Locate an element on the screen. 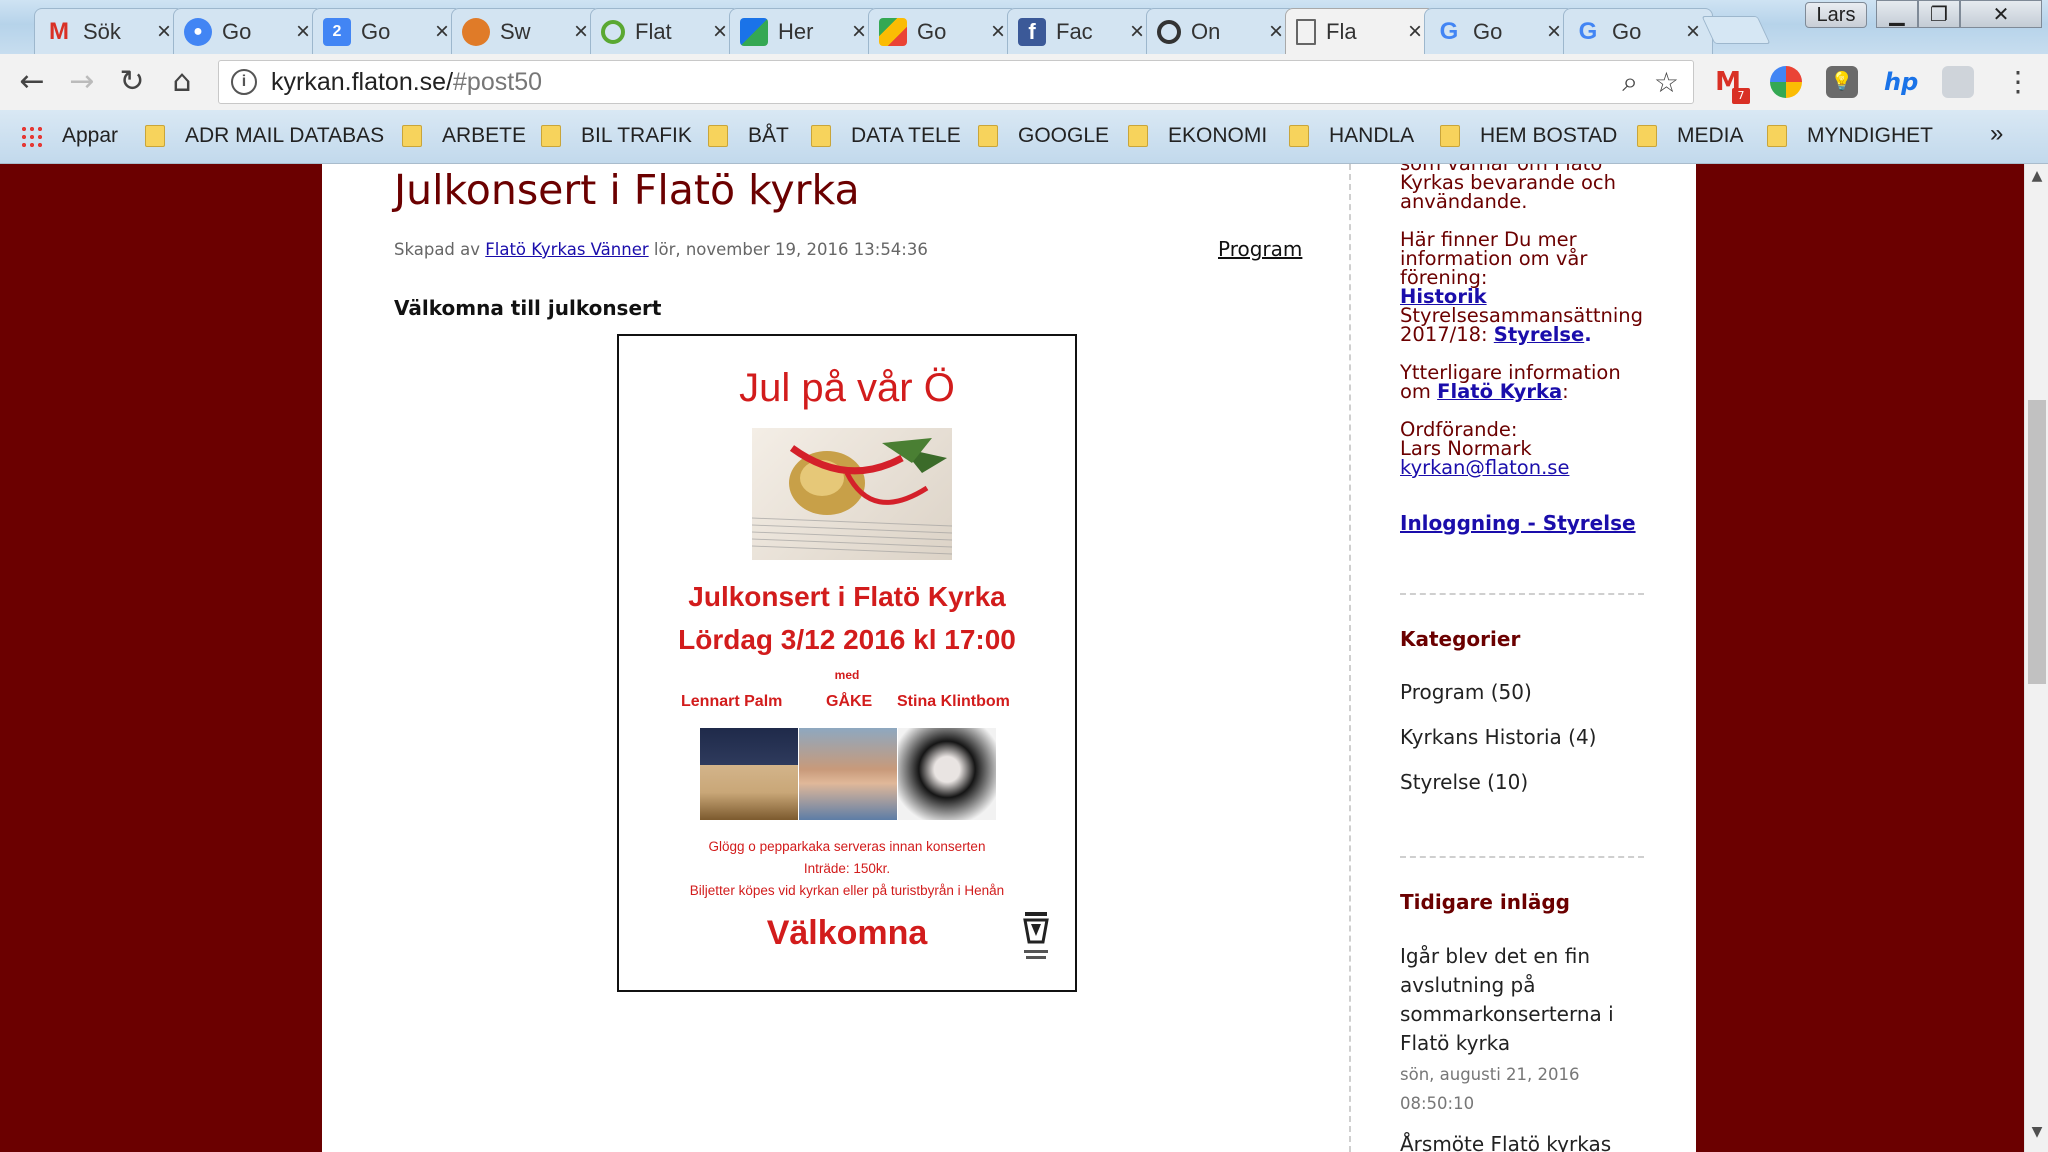 This screenshot has height=1152, width=2048. new-tab-button is located at coordinates (1736, 30).